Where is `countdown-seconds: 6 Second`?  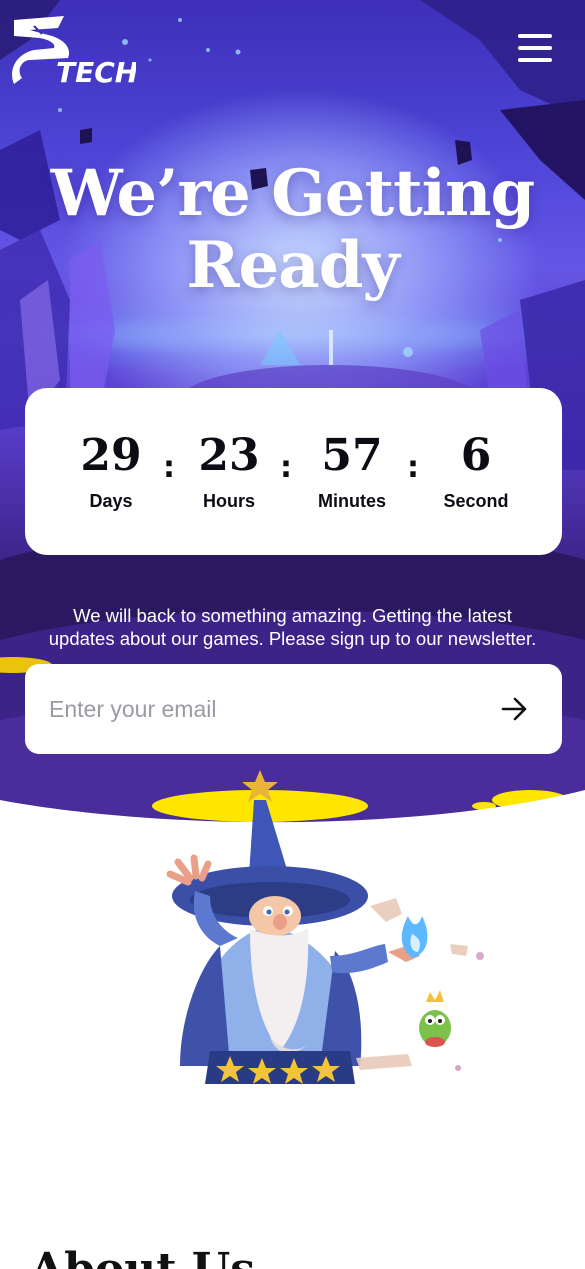
countdown-seconds: 6 Second is located at coordinates (476, 471).